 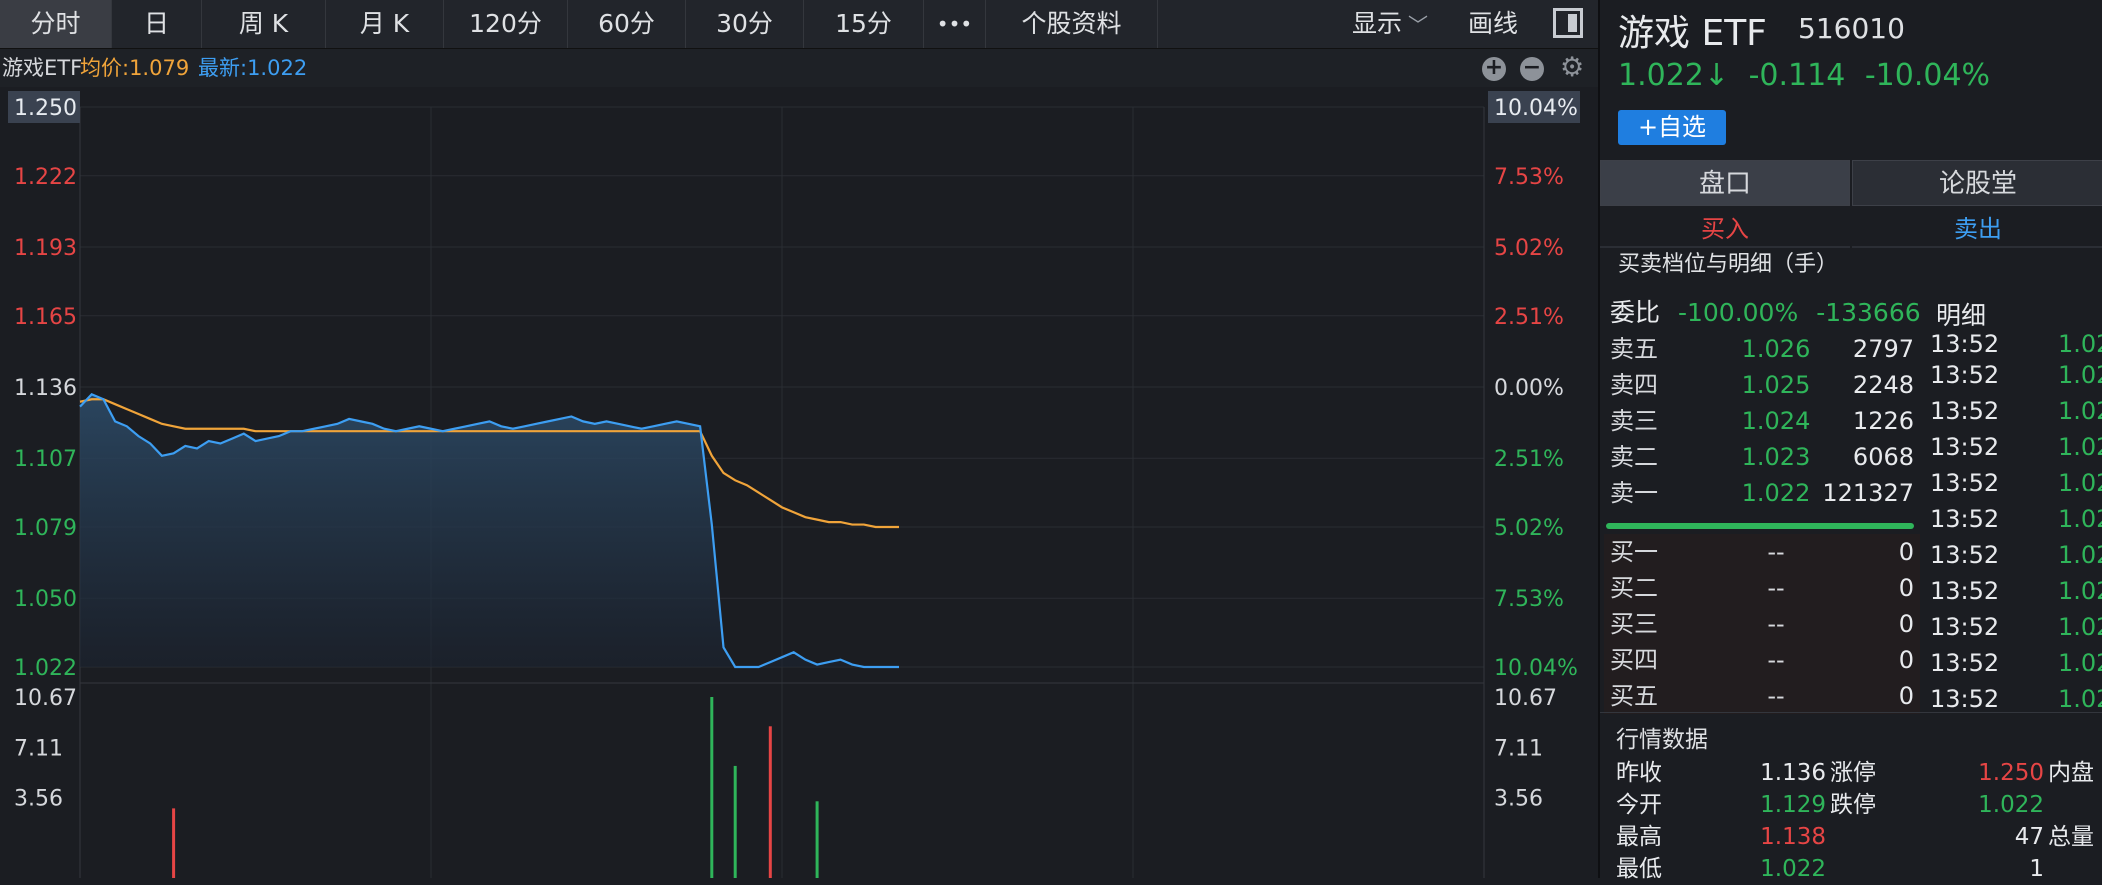 I want to click on ask-price: 1.025, so click(x=1776, y=385).